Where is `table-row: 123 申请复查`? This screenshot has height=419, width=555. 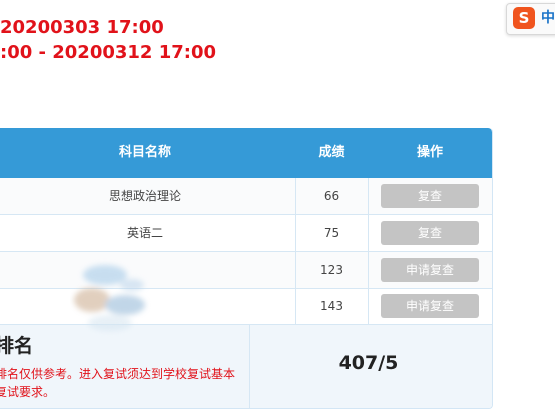 table-row: 123 申请复查 is located at coordinates (246, 270).